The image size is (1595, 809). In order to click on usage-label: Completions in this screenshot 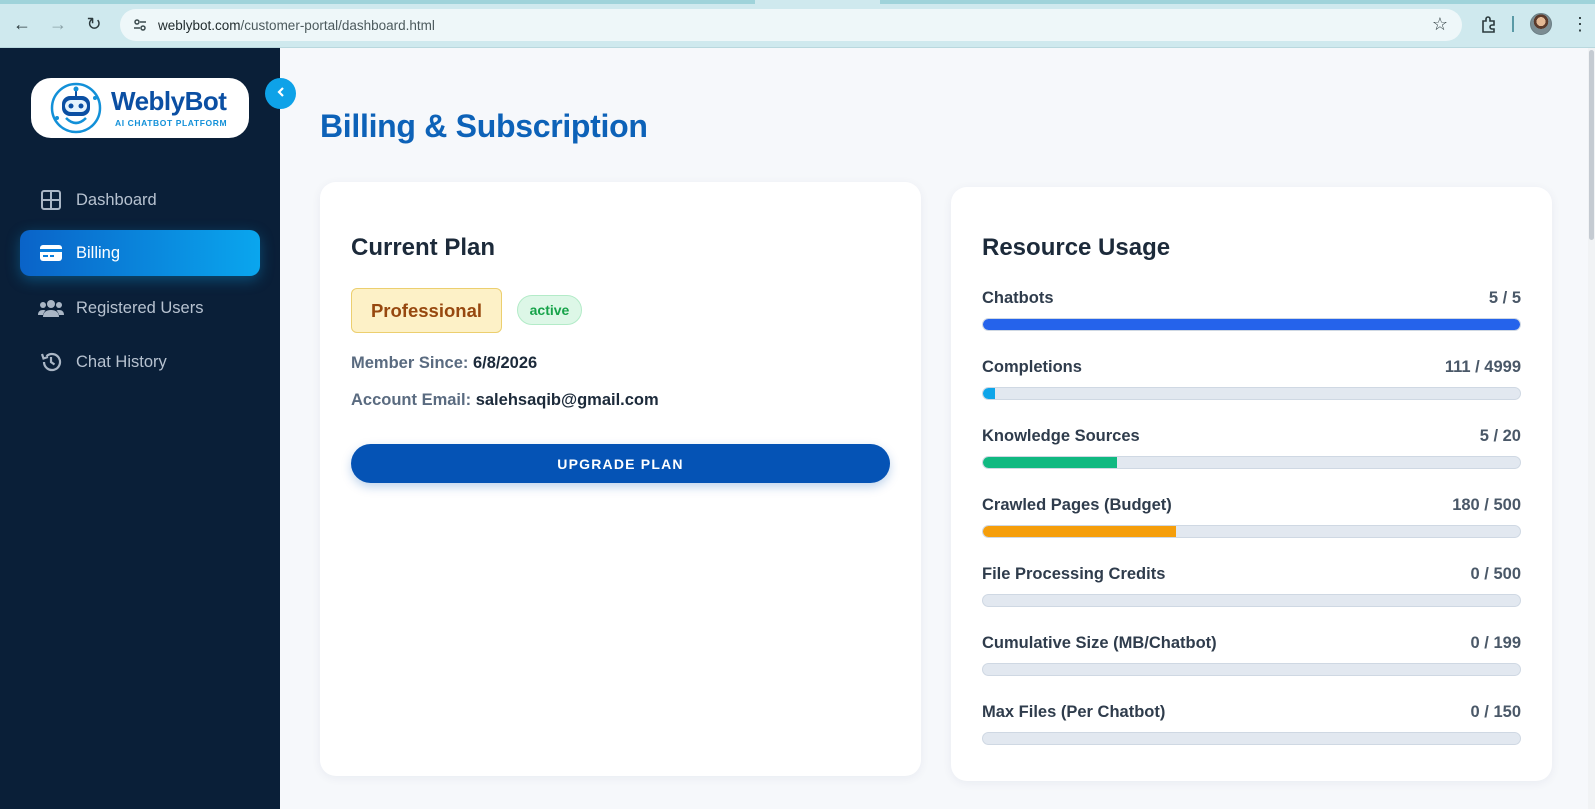, I will do `click(1032, 367)`.